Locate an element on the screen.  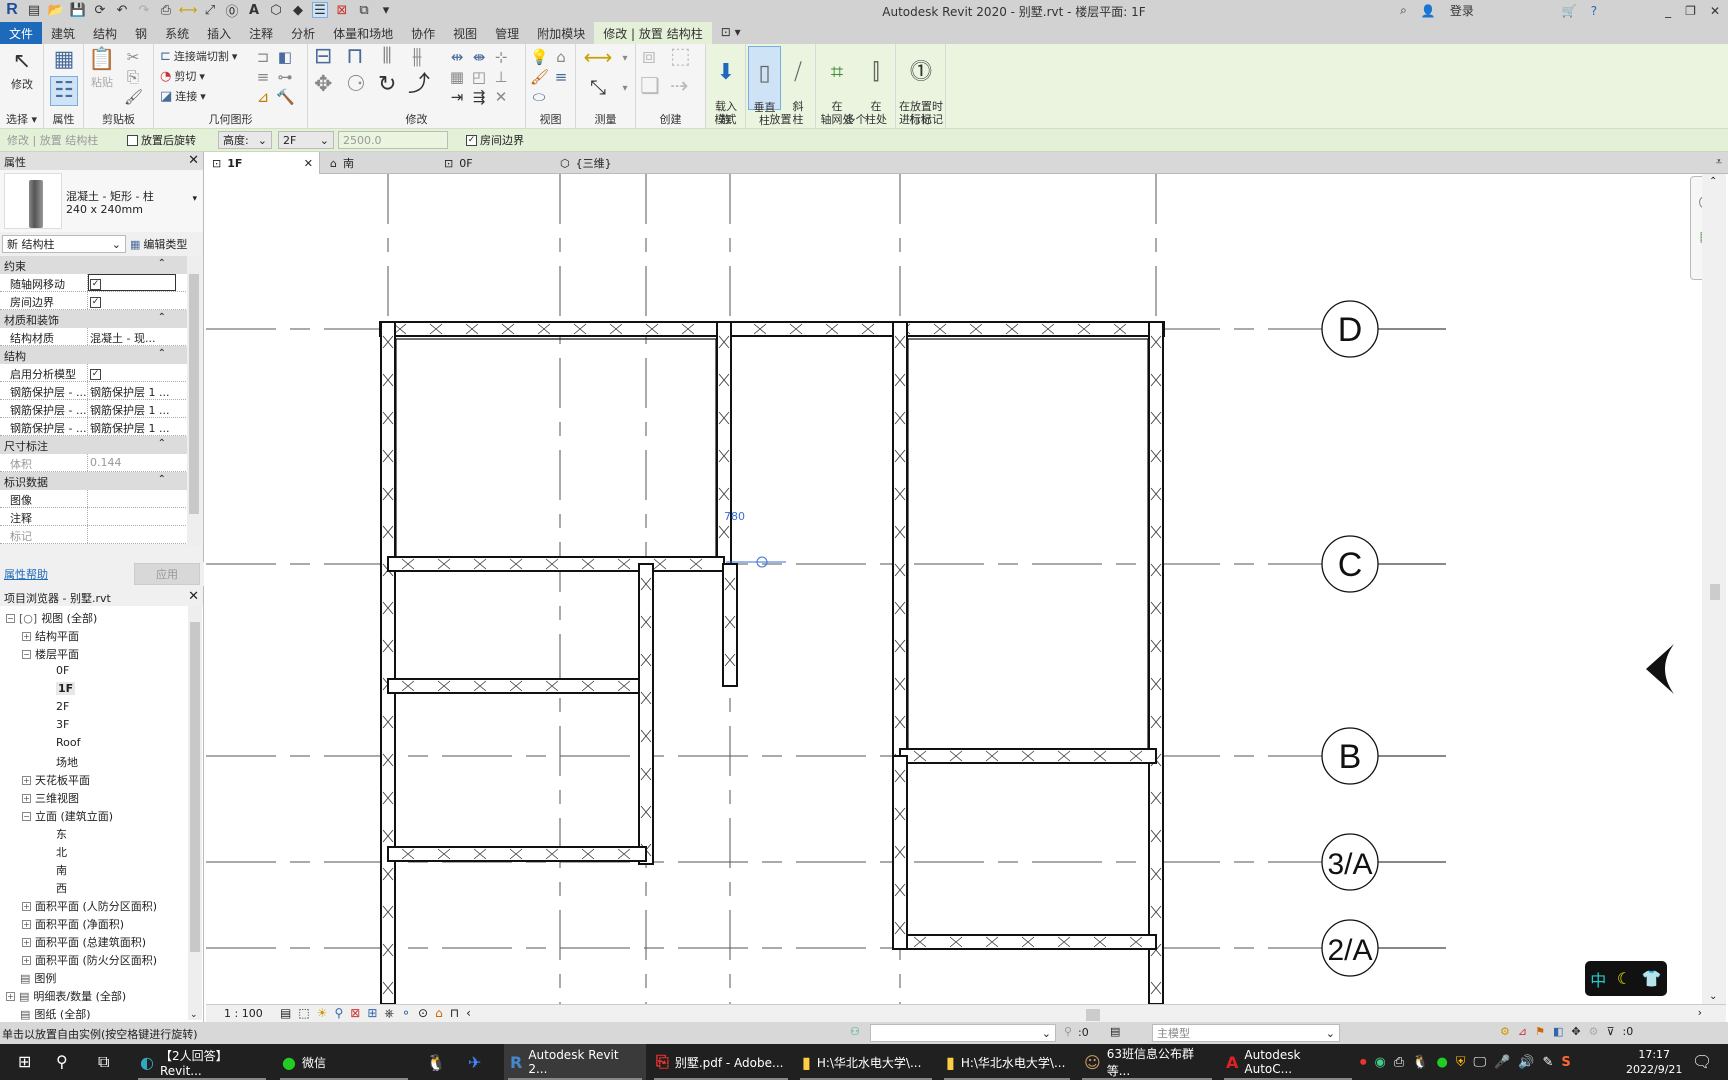
tab-massing-site: 体量和场地 is located at coordinates (363, 33).